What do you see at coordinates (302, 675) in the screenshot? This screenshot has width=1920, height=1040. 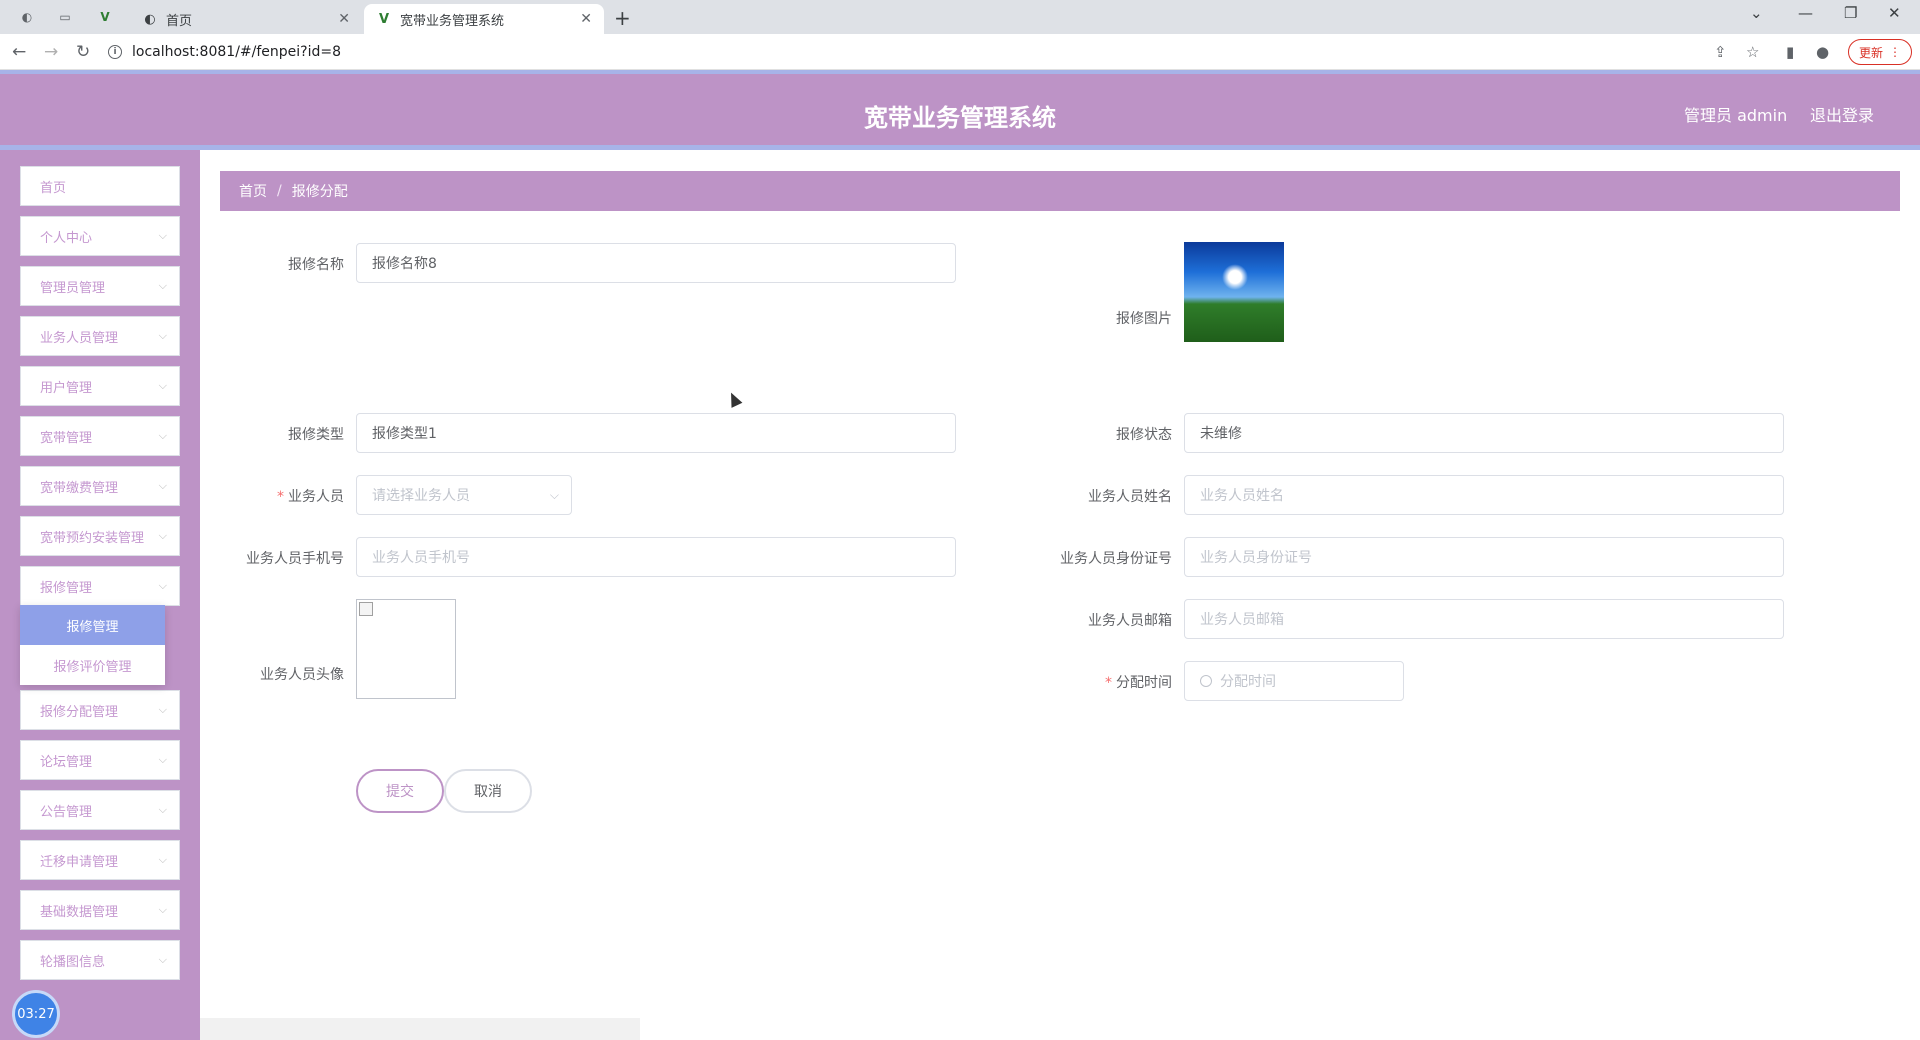 I see `staff-avatar-label: 业务人员头像` at bounding box center [302, 675].